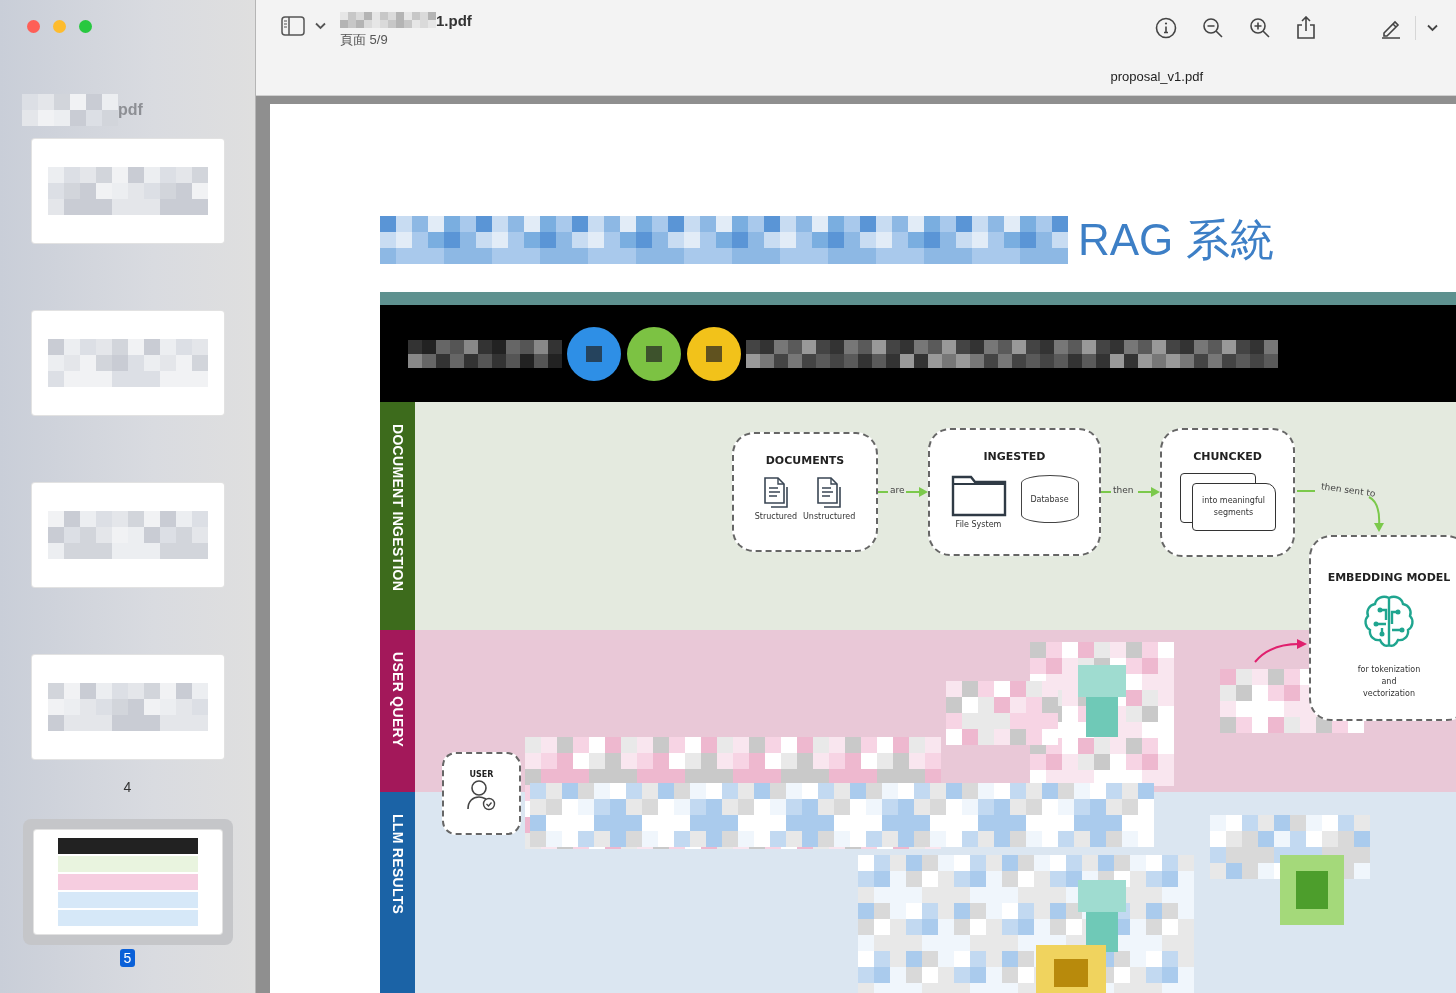 This screenshot has width=1456, height=993. What do you see at coordinates (1156, 76) in the screenshot?
I see `document-tab: proposal_v1.pdf` at bounding box center [1156, 76].